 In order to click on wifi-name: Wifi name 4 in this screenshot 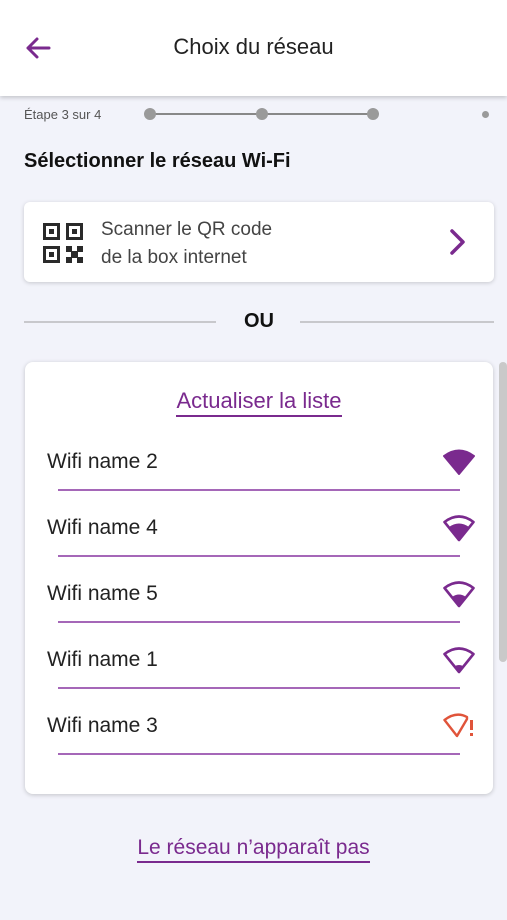, I will do `click(102, 527)`.